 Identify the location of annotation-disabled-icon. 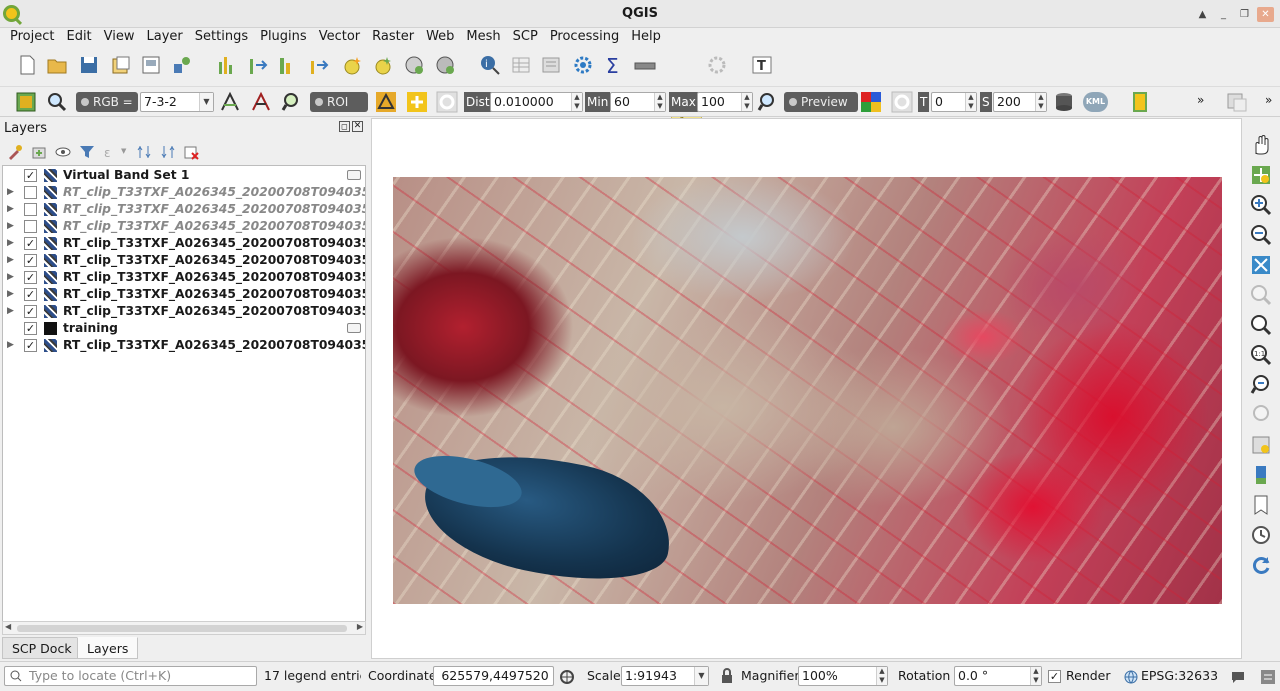
(717, 65).